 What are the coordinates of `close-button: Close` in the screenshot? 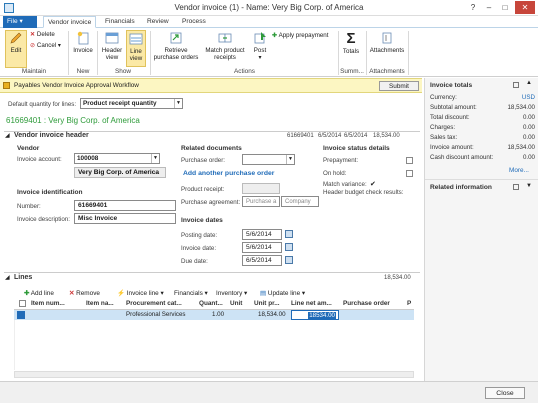 It's located at (505, 393).